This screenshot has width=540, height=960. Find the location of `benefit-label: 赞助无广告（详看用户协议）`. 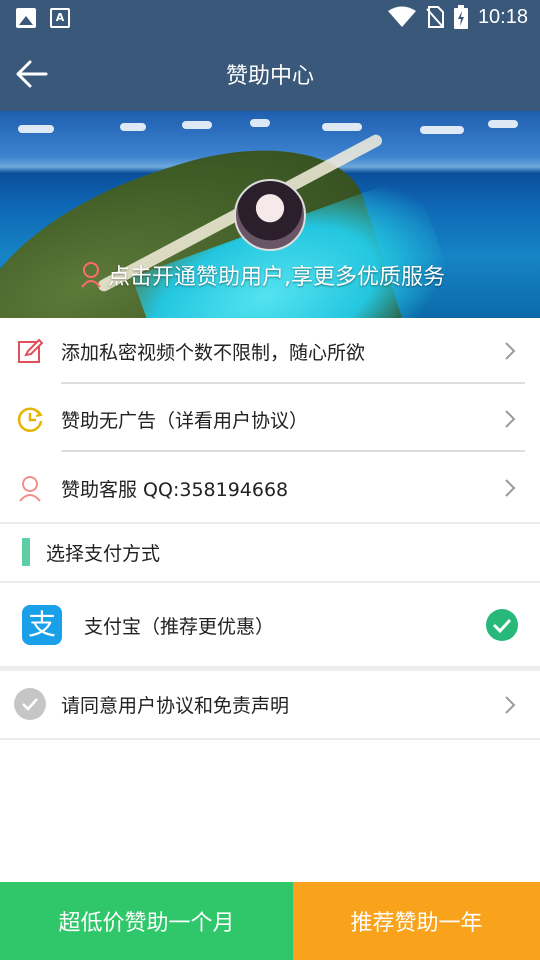

benefit-label: 赞助无广告（详看用户协议） is located at coordinates (185, 420).